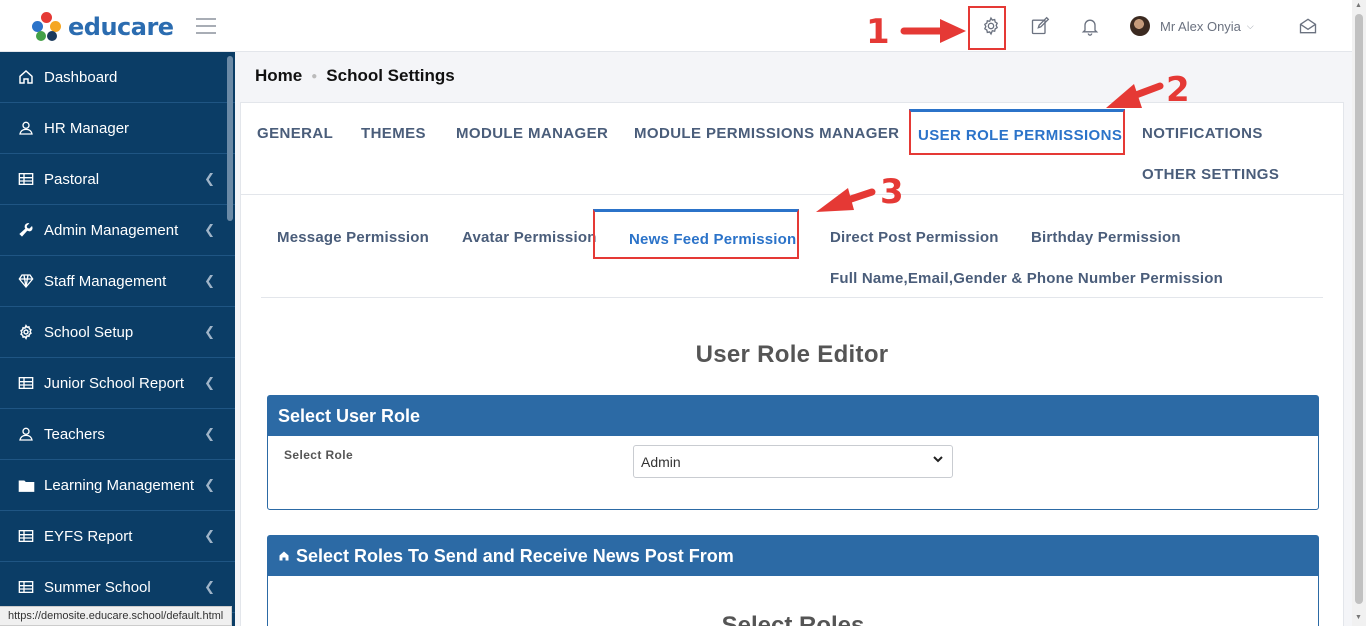  What do you see at coordinates (914, 237) in the screenshot?
I see `subtab-direct-post-permission: Direct Post Permission` at bounding box center [914, 237].